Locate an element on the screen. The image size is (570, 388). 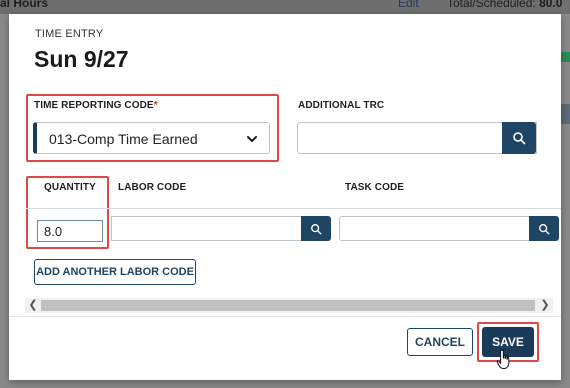
chevron-down-icon is located at coordinates (252, 139).